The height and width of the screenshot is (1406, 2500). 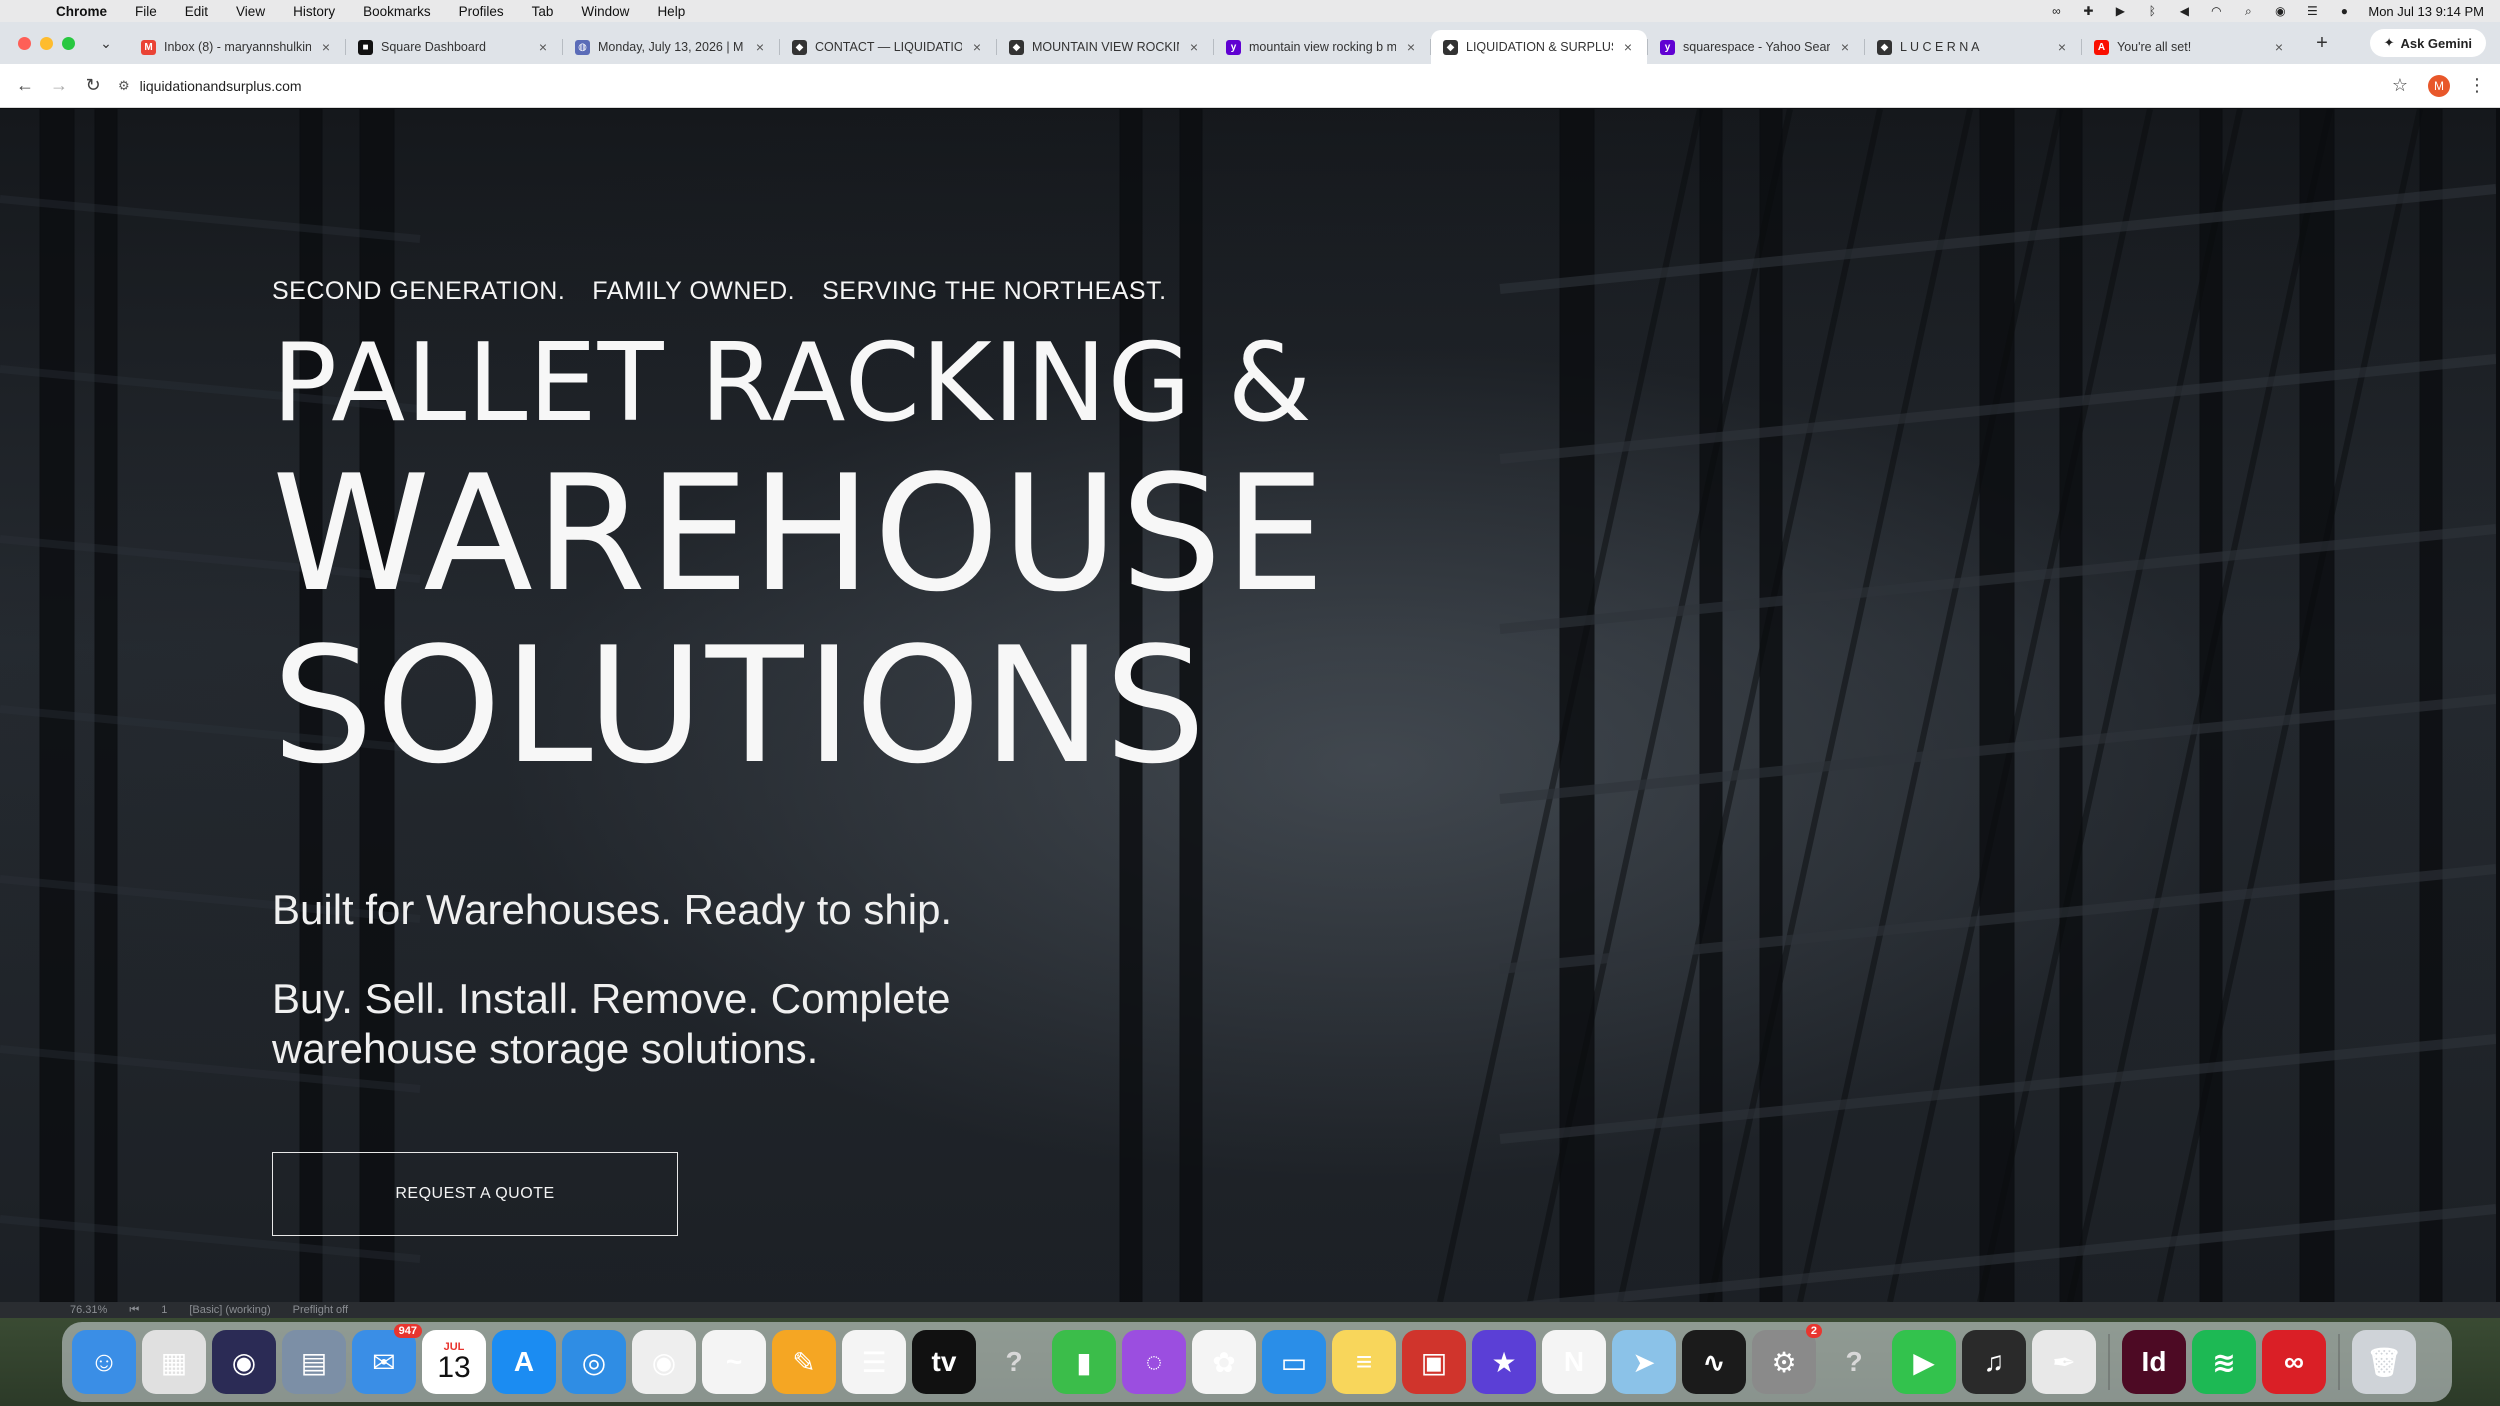 What do you see at coordinates (1224, 1362) in the screenshot?
I see `photos-icon: ✿` at bounding box center [1224, 1362].